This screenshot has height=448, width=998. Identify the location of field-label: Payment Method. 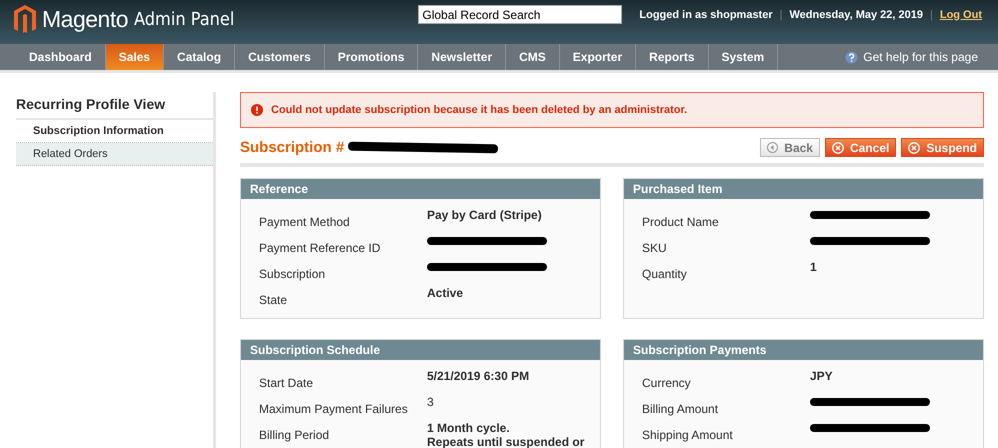
(305, 221).